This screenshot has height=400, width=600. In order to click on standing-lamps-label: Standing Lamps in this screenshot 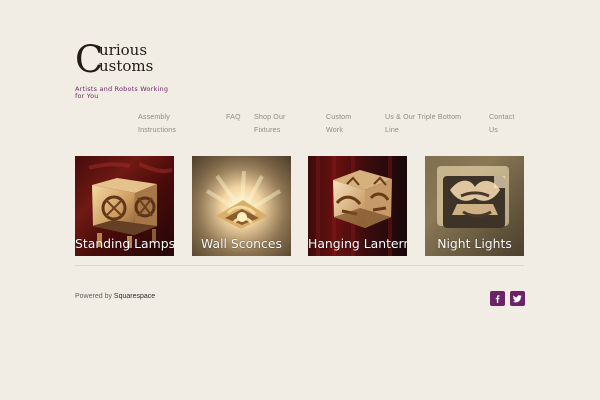, I will do `click(124, 243)`.